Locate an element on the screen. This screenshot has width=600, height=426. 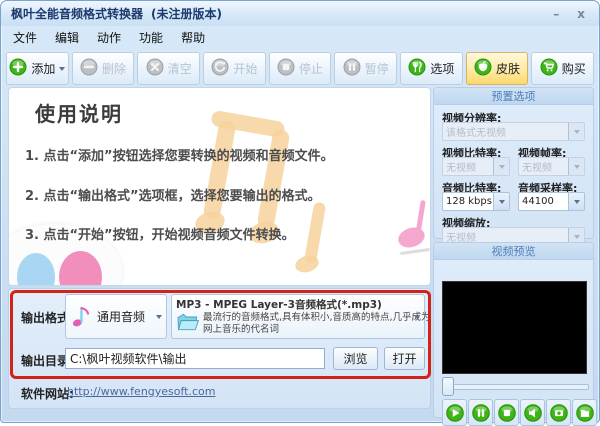
menu-bar: 文件 编辑 动作 功能 帮助 is located at coordinates (300, 38).